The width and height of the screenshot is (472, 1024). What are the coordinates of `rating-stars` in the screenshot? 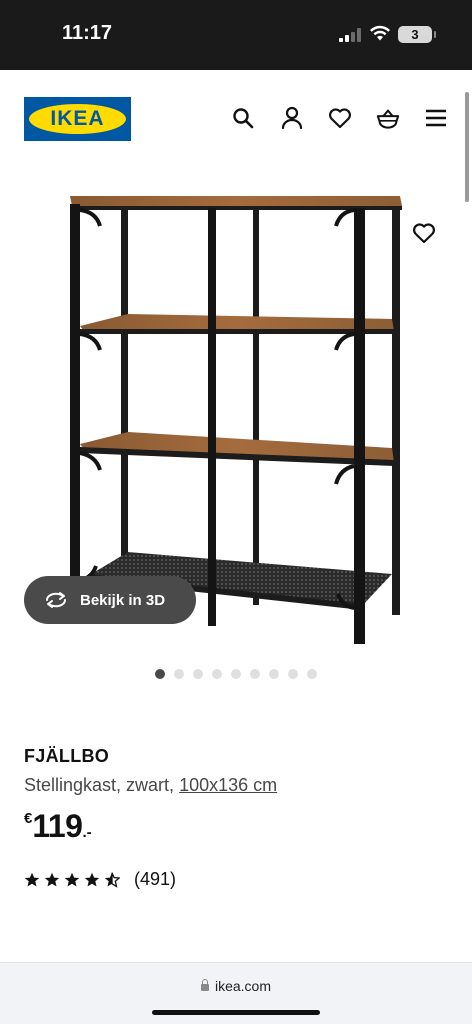 It's located at (72, 880).